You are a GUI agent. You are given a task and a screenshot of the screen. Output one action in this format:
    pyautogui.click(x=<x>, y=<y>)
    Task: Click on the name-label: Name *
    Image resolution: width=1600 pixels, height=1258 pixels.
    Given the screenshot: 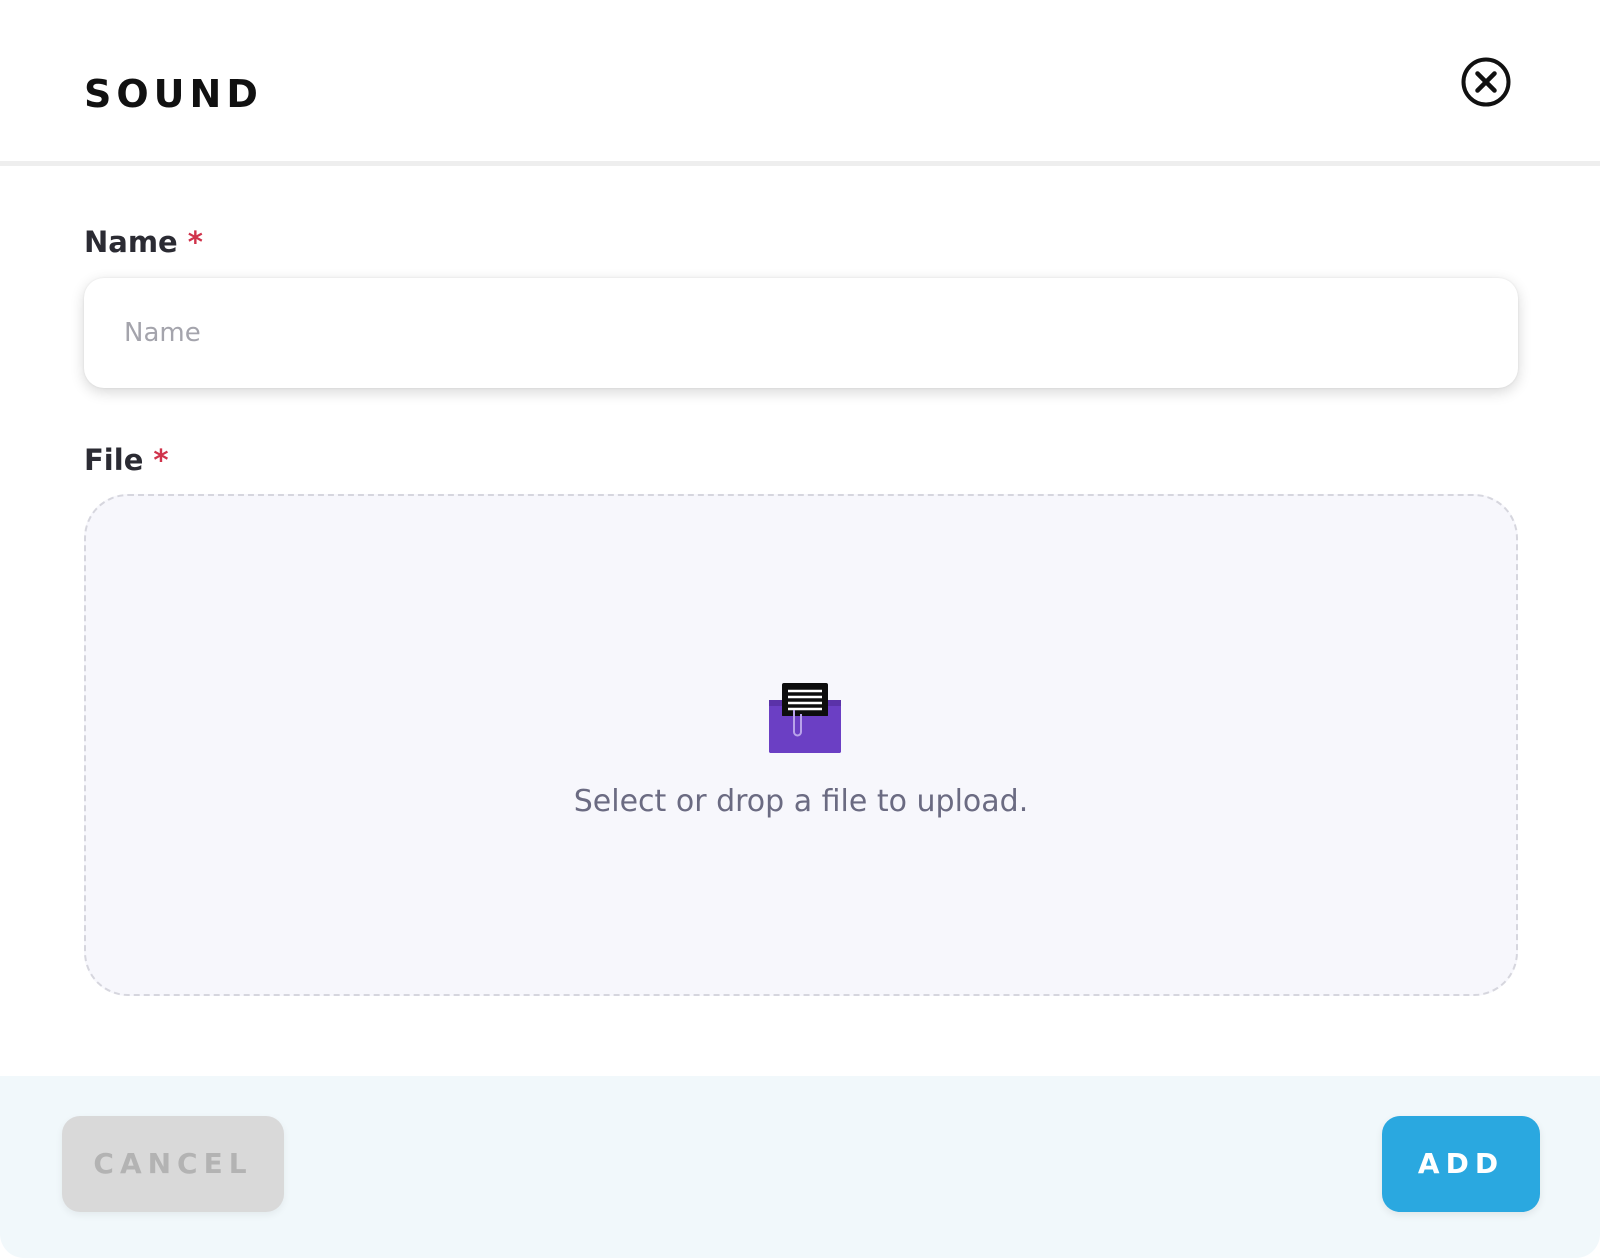 What is the action you would take?
    pyautogui.click(x=143, y=242)
    